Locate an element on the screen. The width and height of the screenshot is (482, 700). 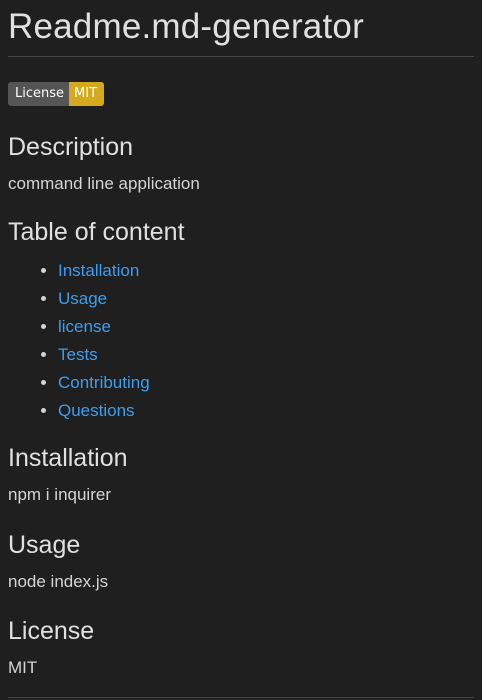
description-text: command line application is located at coordinates (104, 183).